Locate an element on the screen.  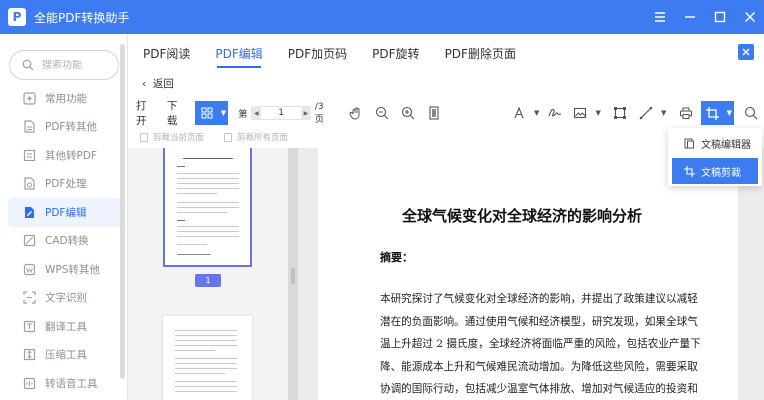
menu-icon is located at coordinates (660, 17).